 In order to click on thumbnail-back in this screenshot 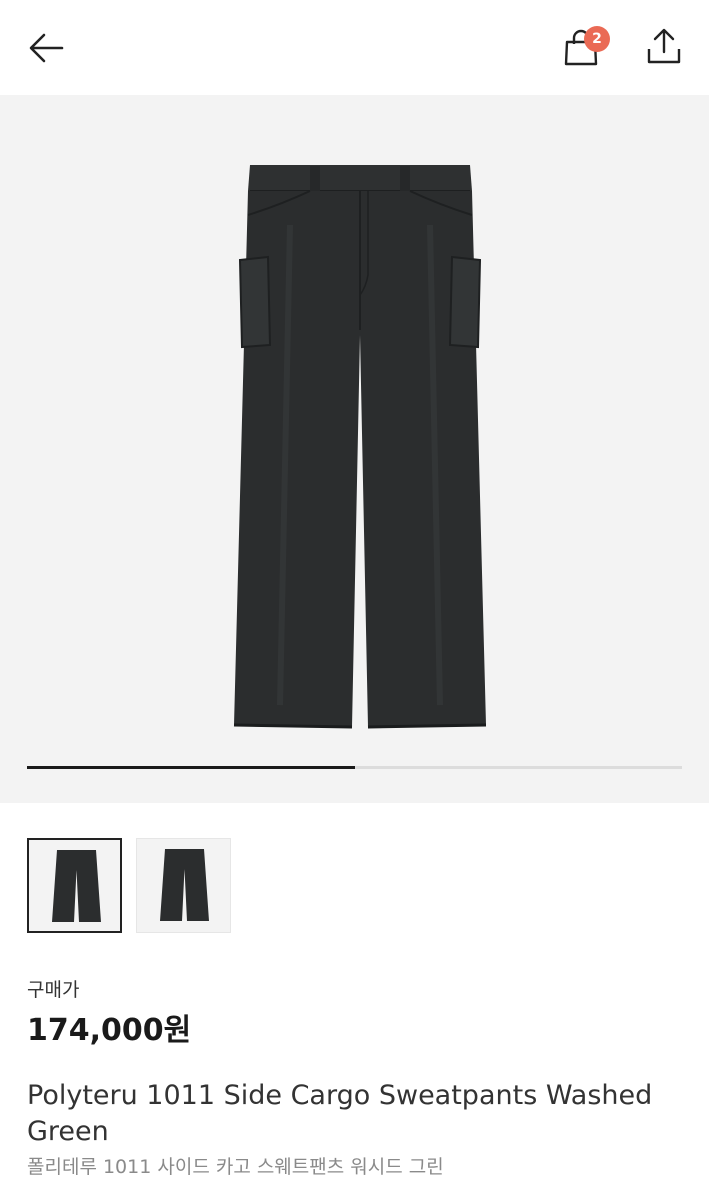, I will do `click(183, 885)`.